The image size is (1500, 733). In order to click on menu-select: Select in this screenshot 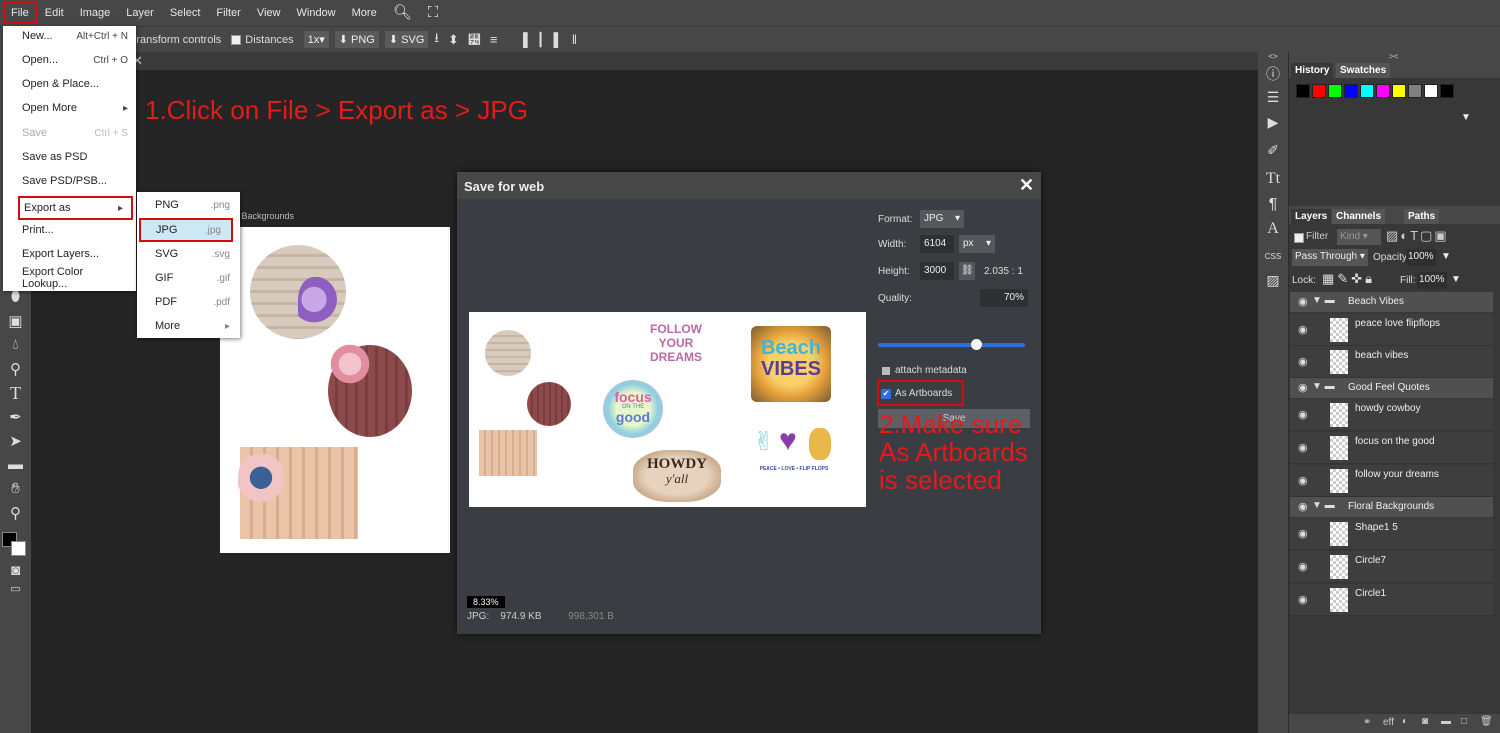, I will do `click(185, 13)`.